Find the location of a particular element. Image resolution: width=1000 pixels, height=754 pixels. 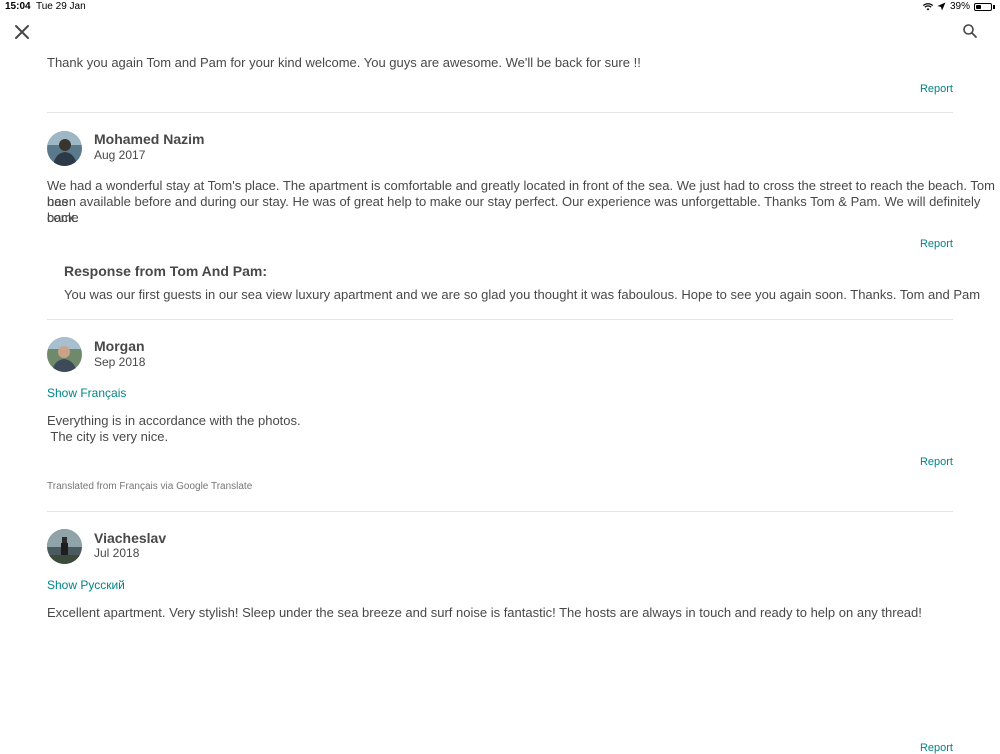

wifi-icon is located at coordinates (927, 6).